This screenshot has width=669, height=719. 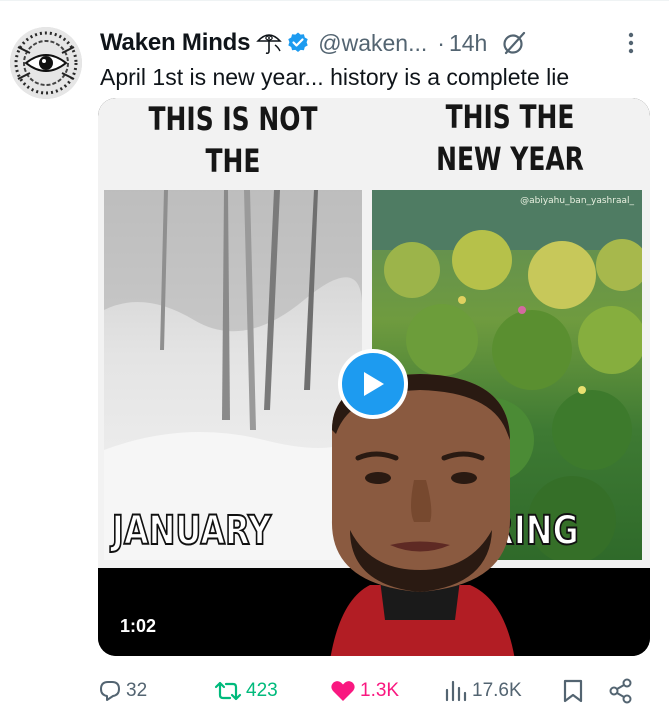 What do you see at coordinates (577, 201) in the screenshot?
I see `watermark: @abiyahu_ban_yashraal_` at bounding box center [577, 201].